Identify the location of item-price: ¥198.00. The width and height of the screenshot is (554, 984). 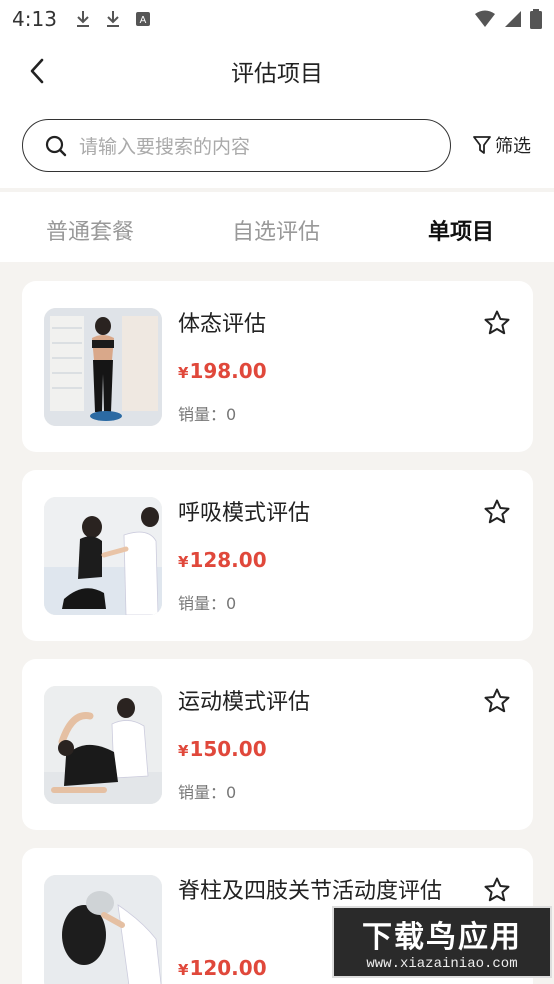
(222, 371).